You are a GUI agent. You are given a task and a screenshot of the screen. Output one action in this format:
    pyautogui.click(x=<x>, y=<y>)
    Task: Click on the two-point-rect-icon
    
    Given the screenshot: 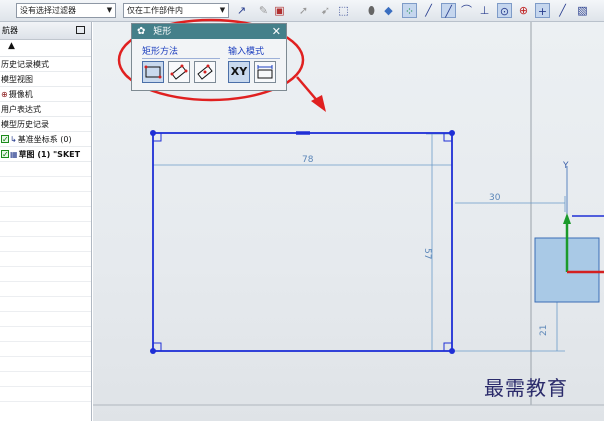 What is the action you would take?
    pyautogui.click(x=153, y=72)
    